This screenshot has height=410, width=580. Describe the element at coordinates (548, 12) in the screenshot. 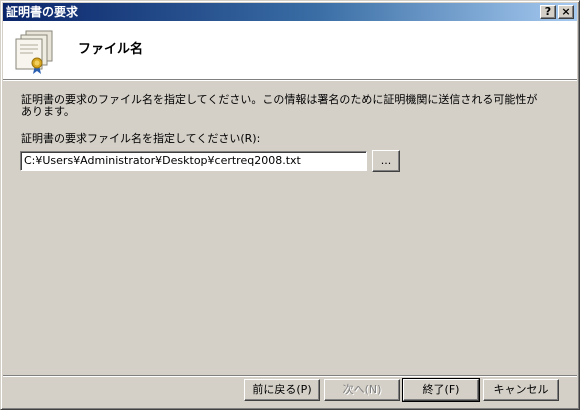

I see `help-button: ?` at that location.